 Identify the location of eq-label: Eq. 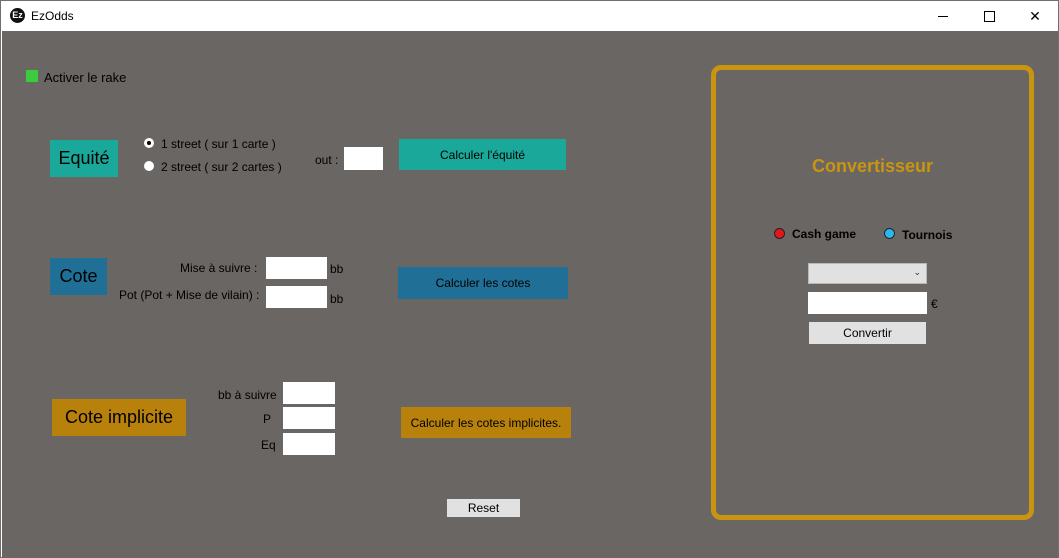
(268, 445).